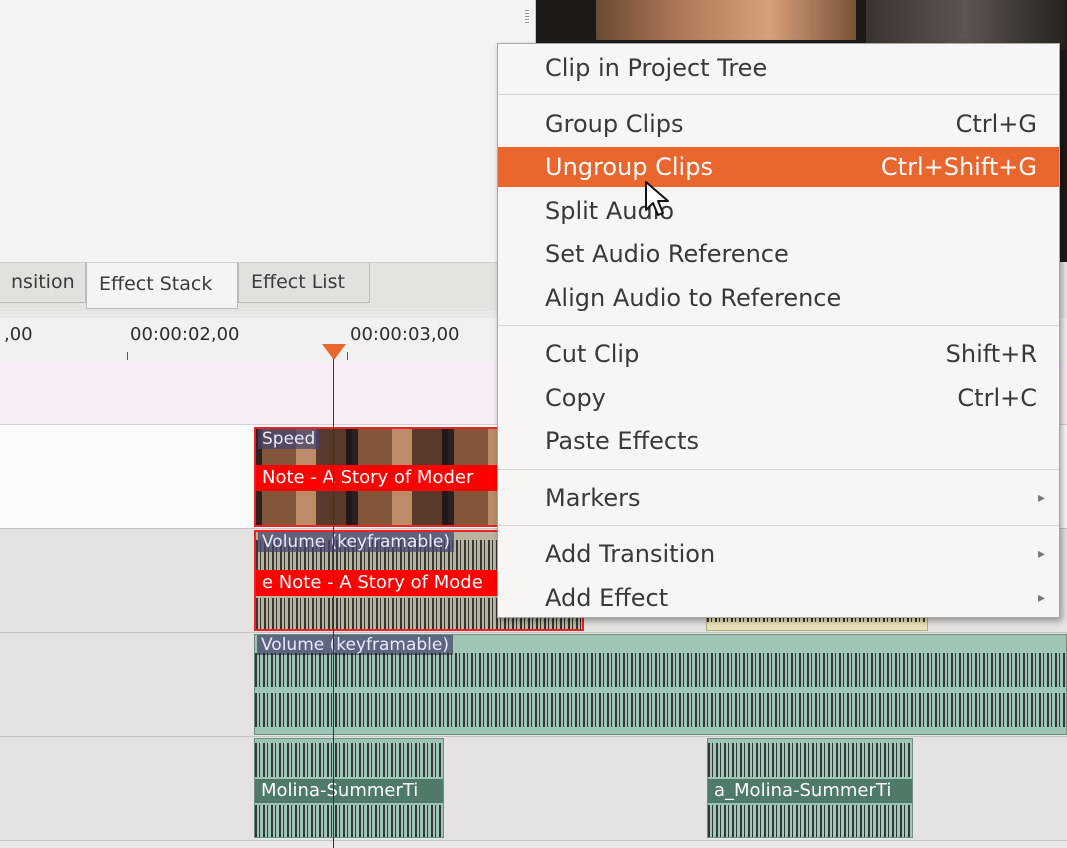  I want to click on clip-name: Note - A Story of Moder, so click(379, 478).